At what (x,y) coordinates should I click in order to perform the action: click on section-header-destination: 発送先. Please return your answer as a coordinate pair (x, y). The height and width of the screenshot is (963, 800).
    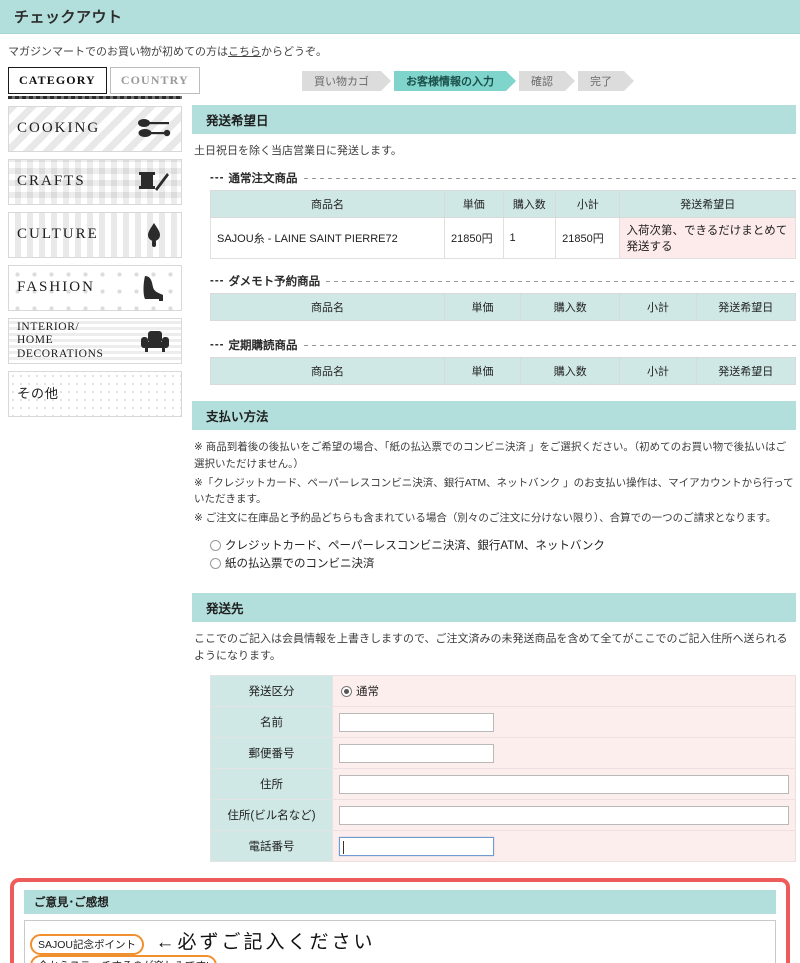
    Looking at the image, I should click on (494, 608).